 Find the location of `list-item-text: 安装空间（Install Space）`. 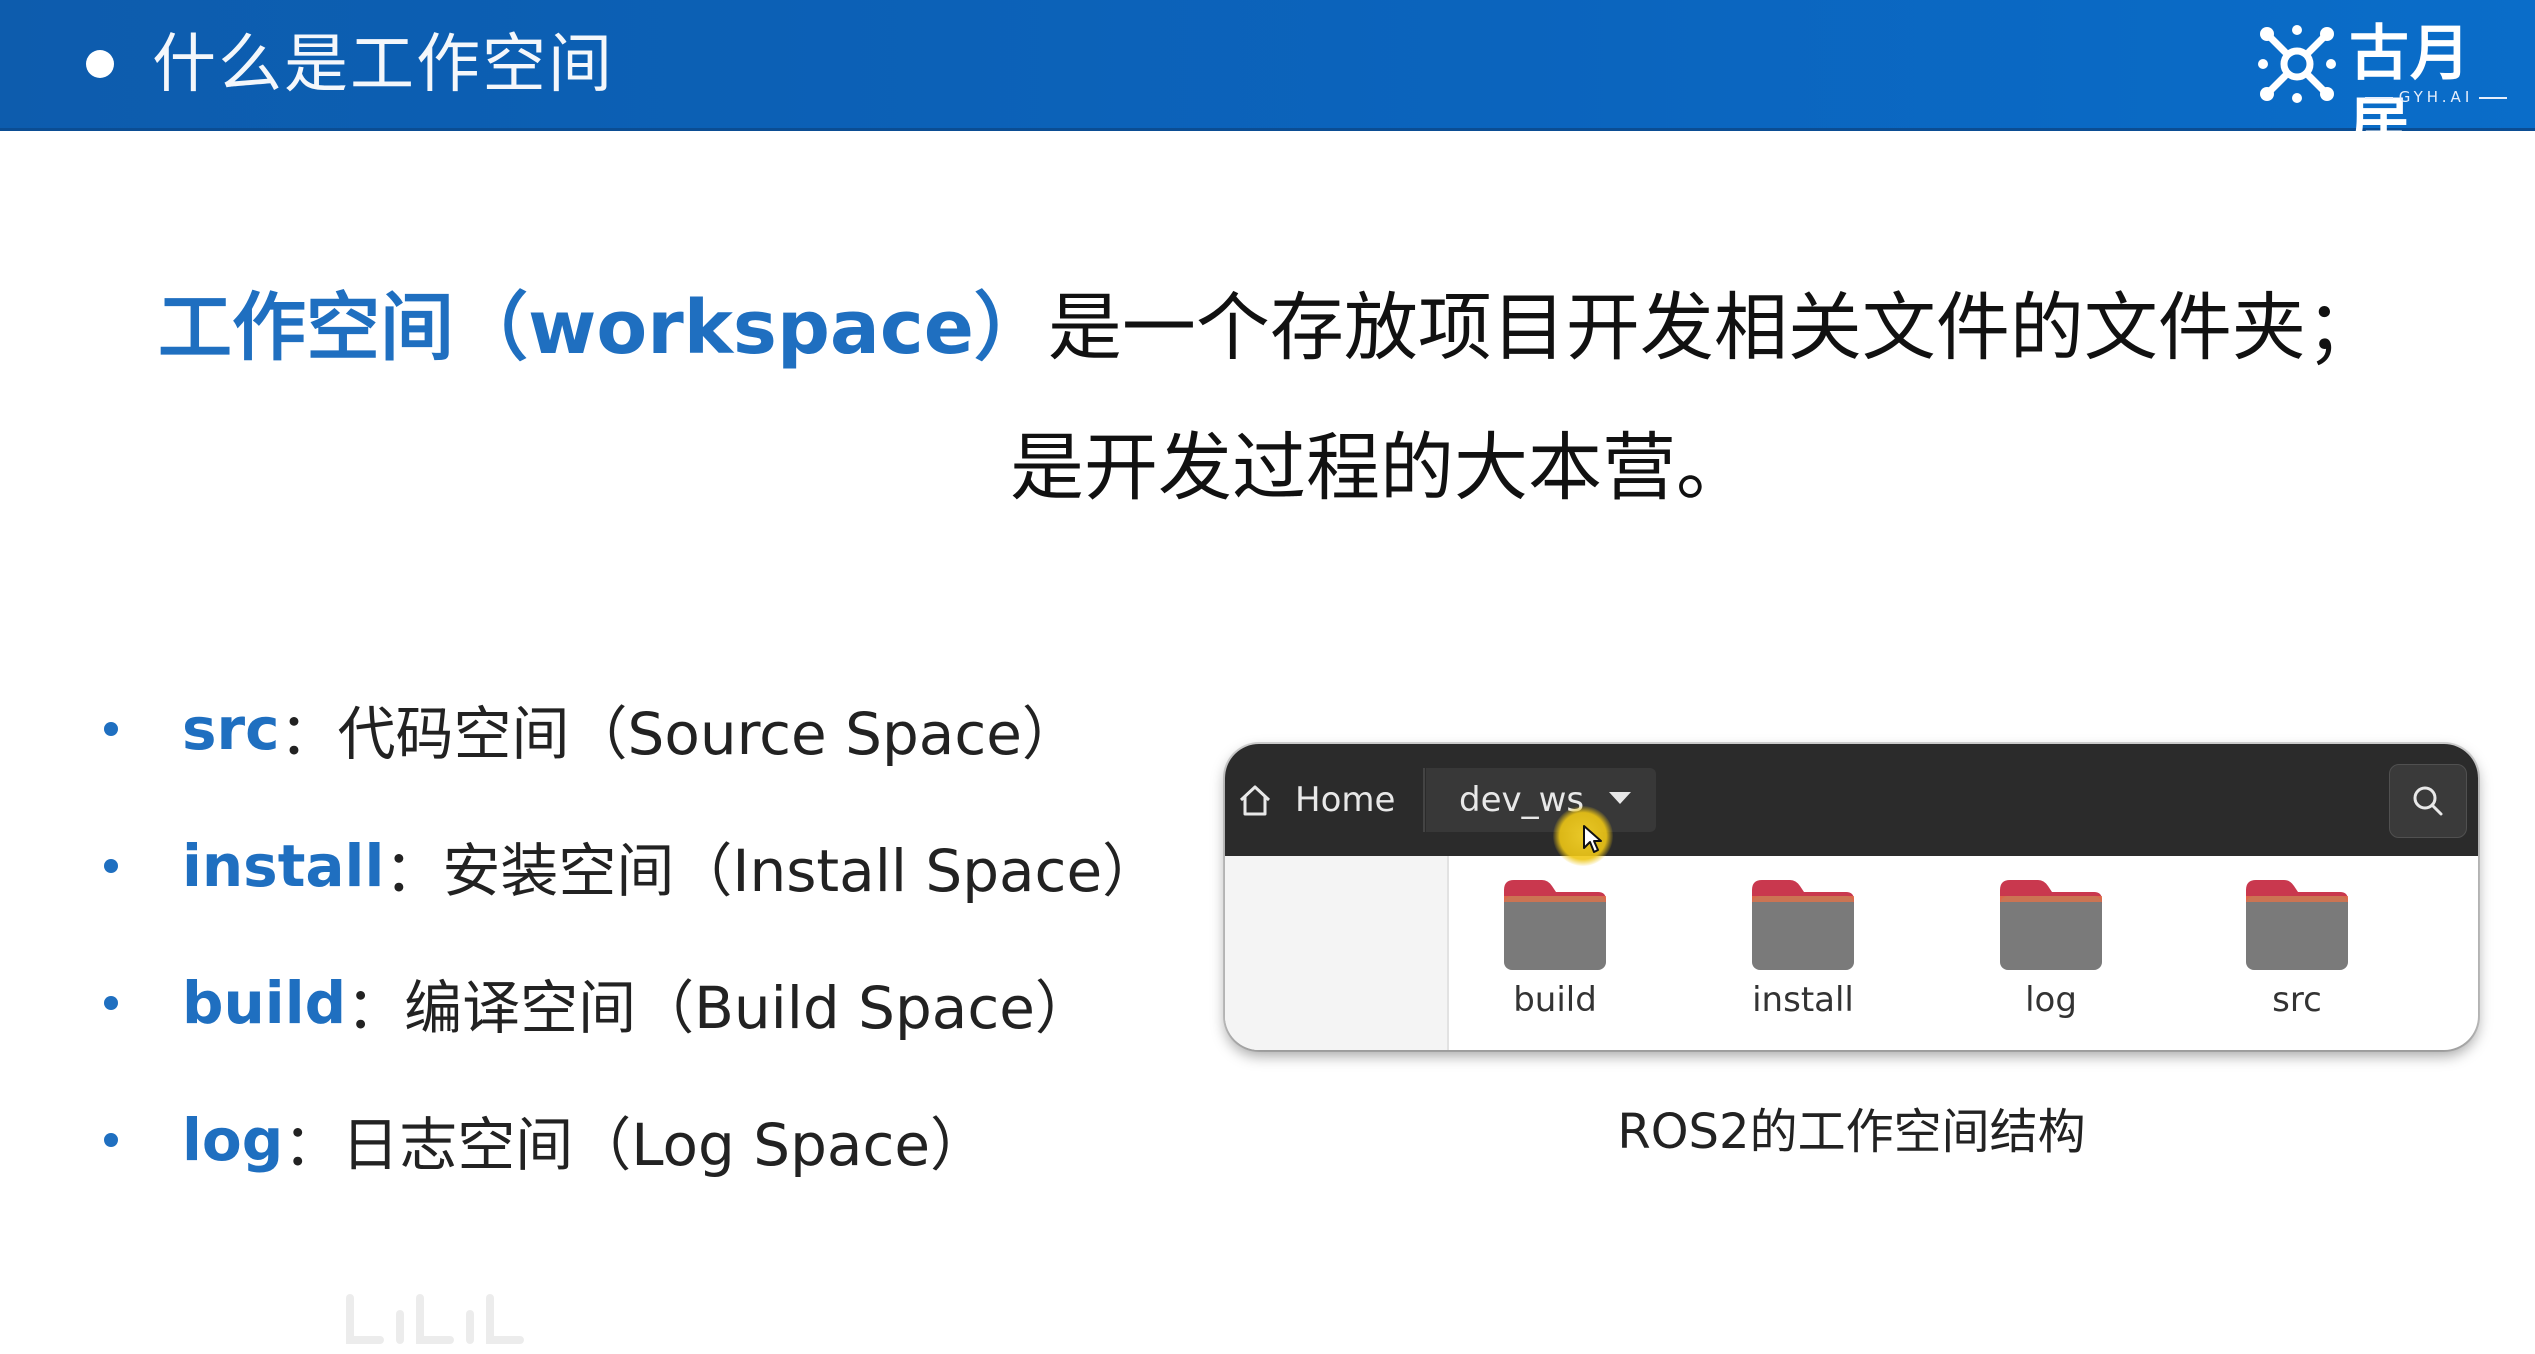

list-item-text: 安装空间（Install Space） is located at coordinates (801, 870).